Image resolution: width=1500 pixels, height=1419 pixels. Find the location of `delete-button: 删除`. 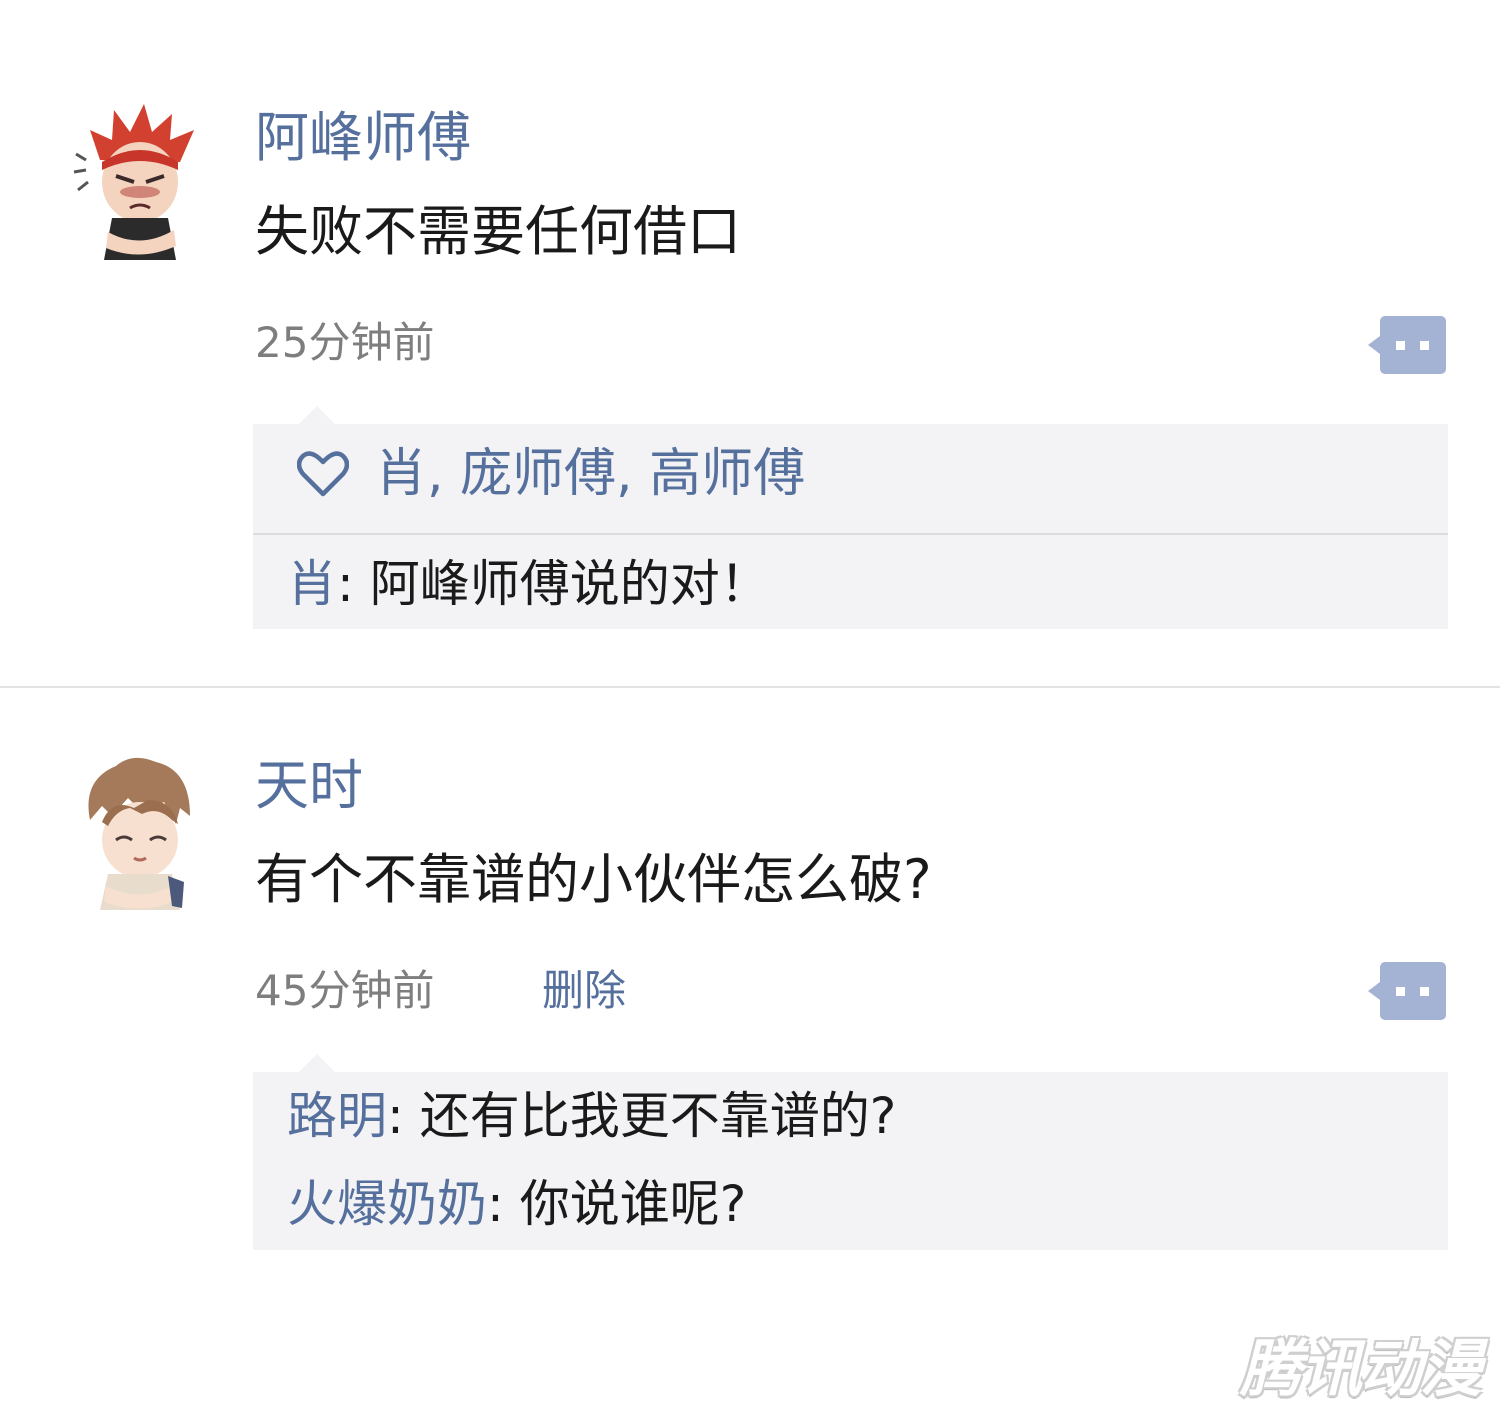

delete-button: 删除 is located at coordinates (584, 991).